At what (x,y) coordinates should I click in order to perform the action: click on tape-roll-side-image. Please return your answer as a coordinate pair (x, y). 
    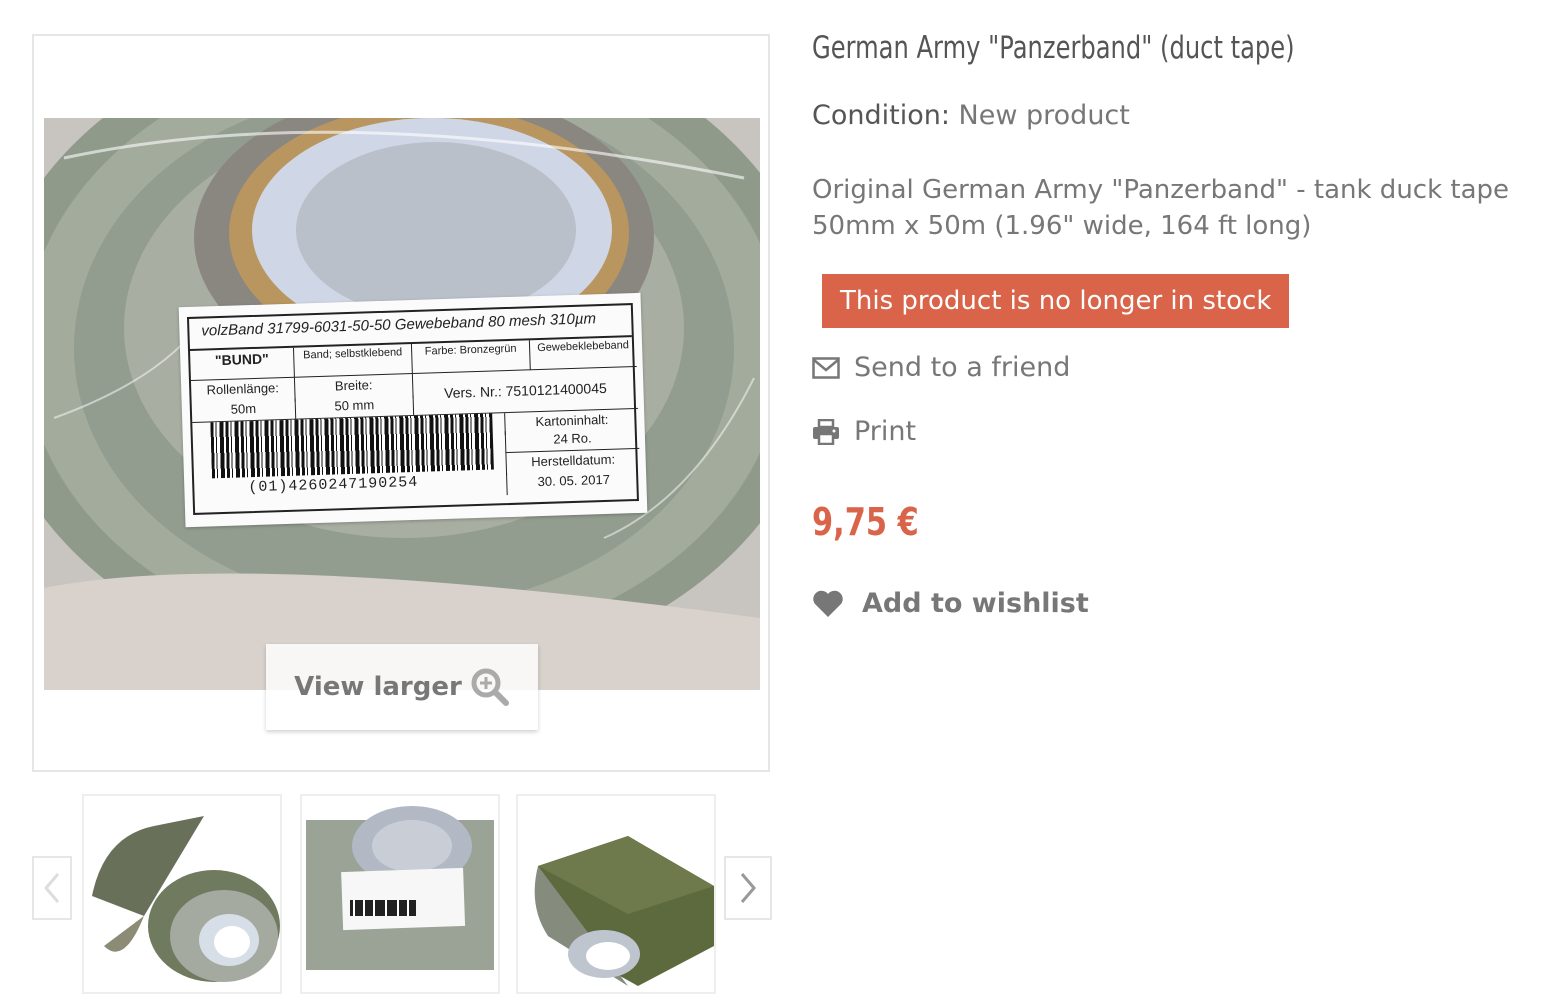
    Looking at the image, I should click on (616, 894).